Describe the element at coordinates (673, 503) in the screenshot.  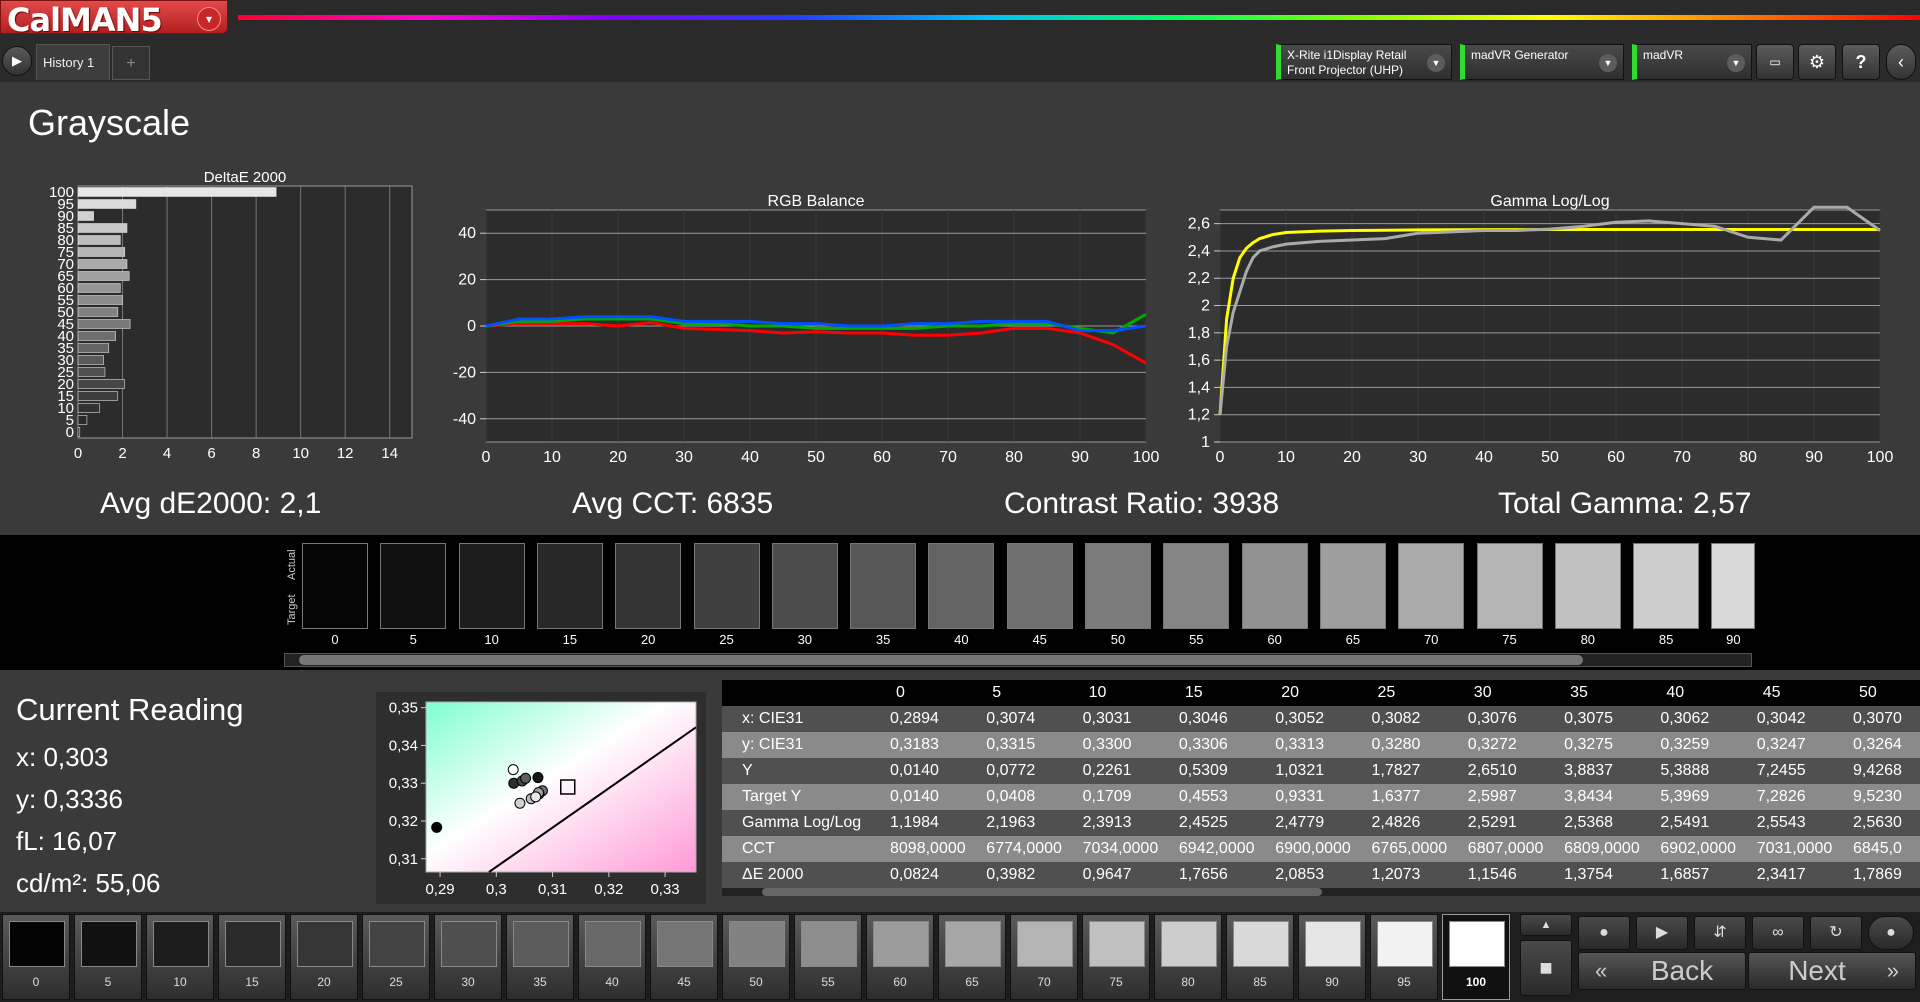
I see `avg-cct-readout: Avg CCT: 6835` at that location.